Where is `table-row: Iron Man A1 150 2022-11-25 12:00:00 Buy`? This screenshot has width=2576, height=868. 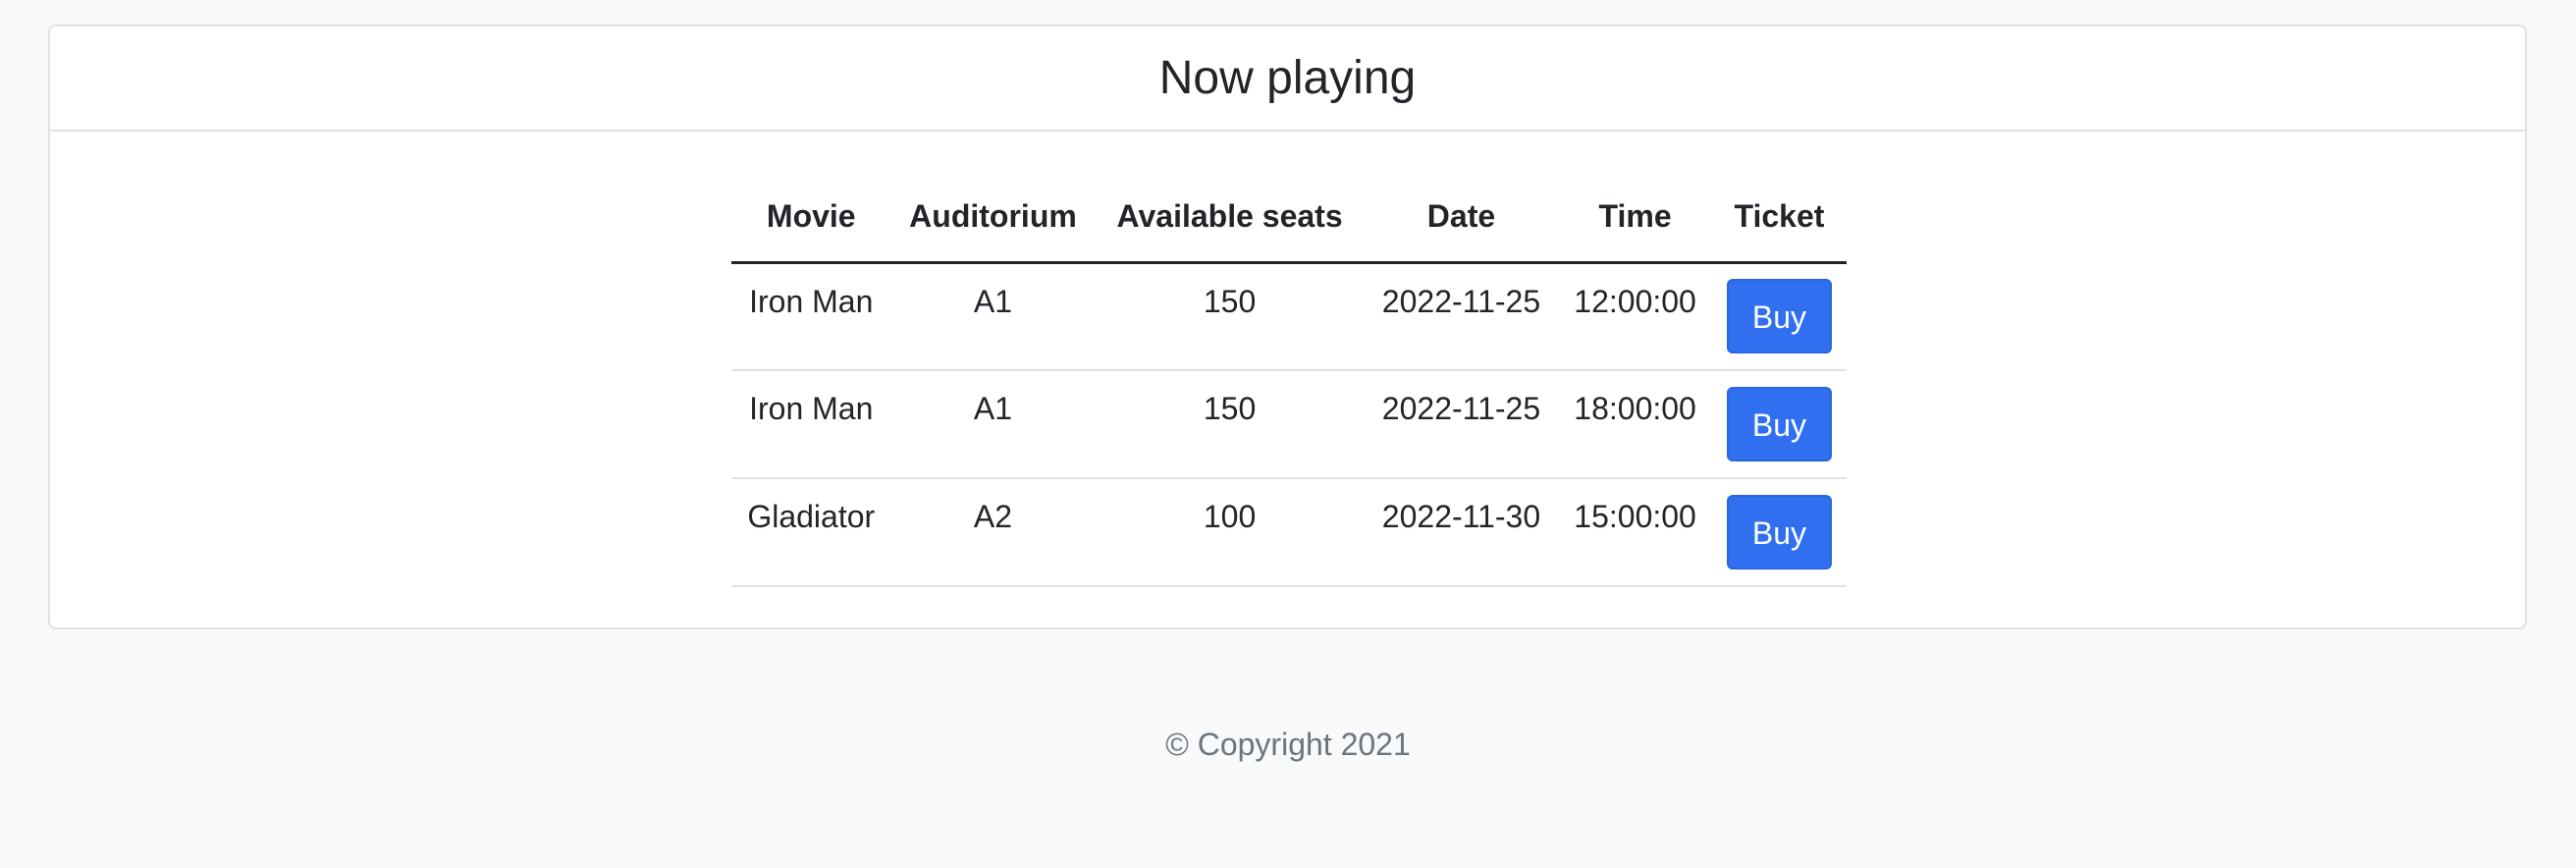 table-row: Iron Man A1 150 2022-11-25 12:00:00 Buy is located at coordinates (1289, 316).